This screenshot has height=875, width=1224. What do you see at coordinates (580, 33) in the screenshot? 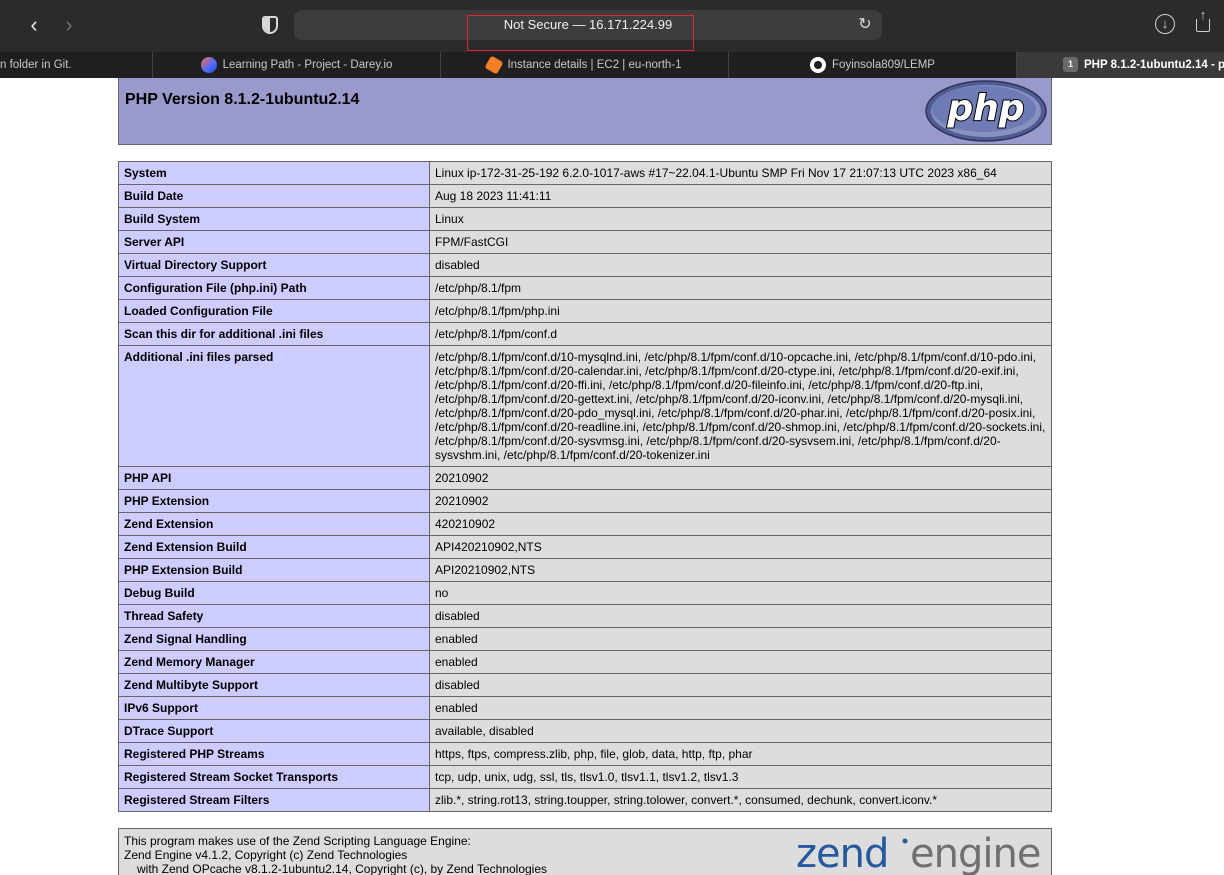
I see `url-highlight-annotation` at bounding box center [580, 33].